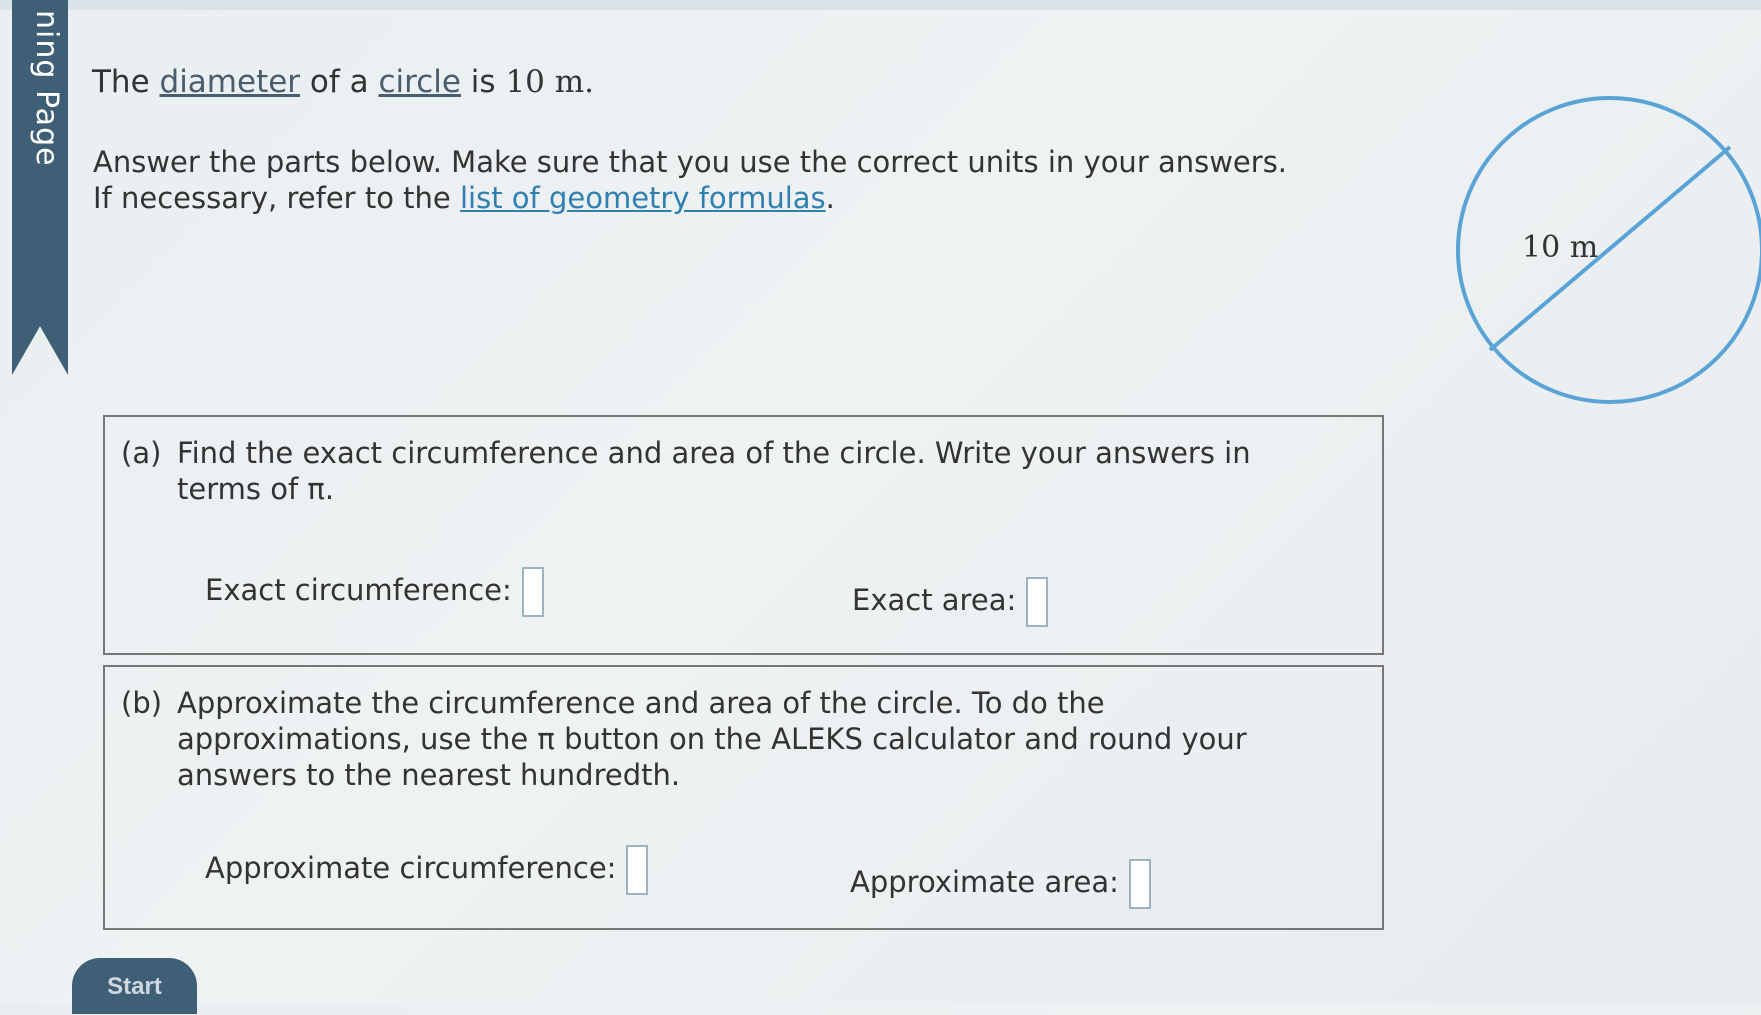 Image resolution: width=1761 pixels, height=1015 pixels. I want to click on instruction-line-2-prefix: If necessary, refer to the, so click(276, 198).